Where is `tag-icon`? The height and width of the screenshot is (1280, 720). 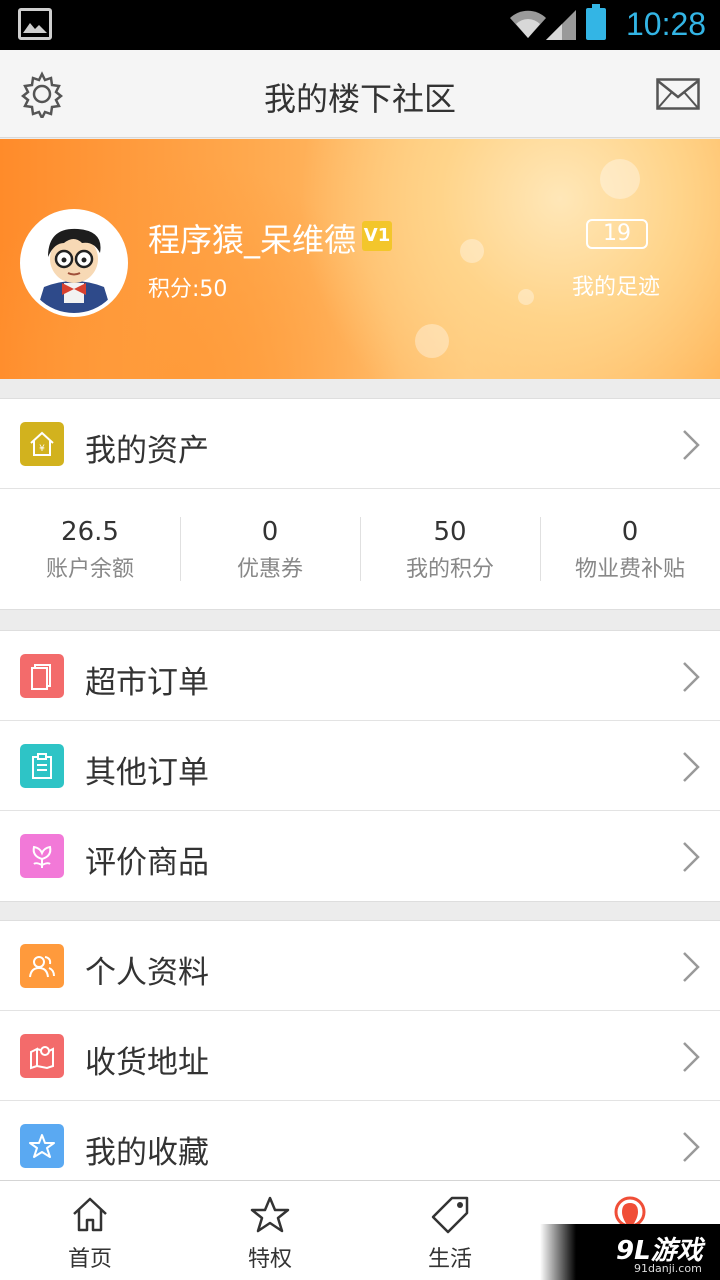 tag-icon is located at coordinates (450, 1215).